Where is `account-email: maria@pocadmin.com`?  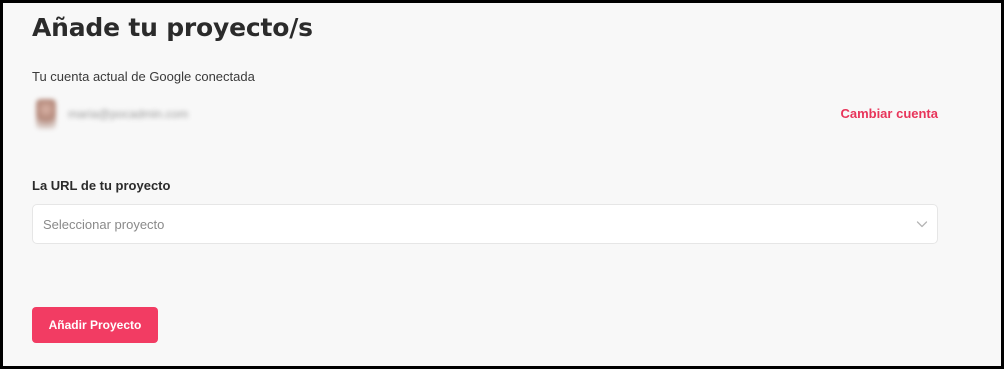
account-email: maria@pocadmin.com is located at coordinates (128, 114).